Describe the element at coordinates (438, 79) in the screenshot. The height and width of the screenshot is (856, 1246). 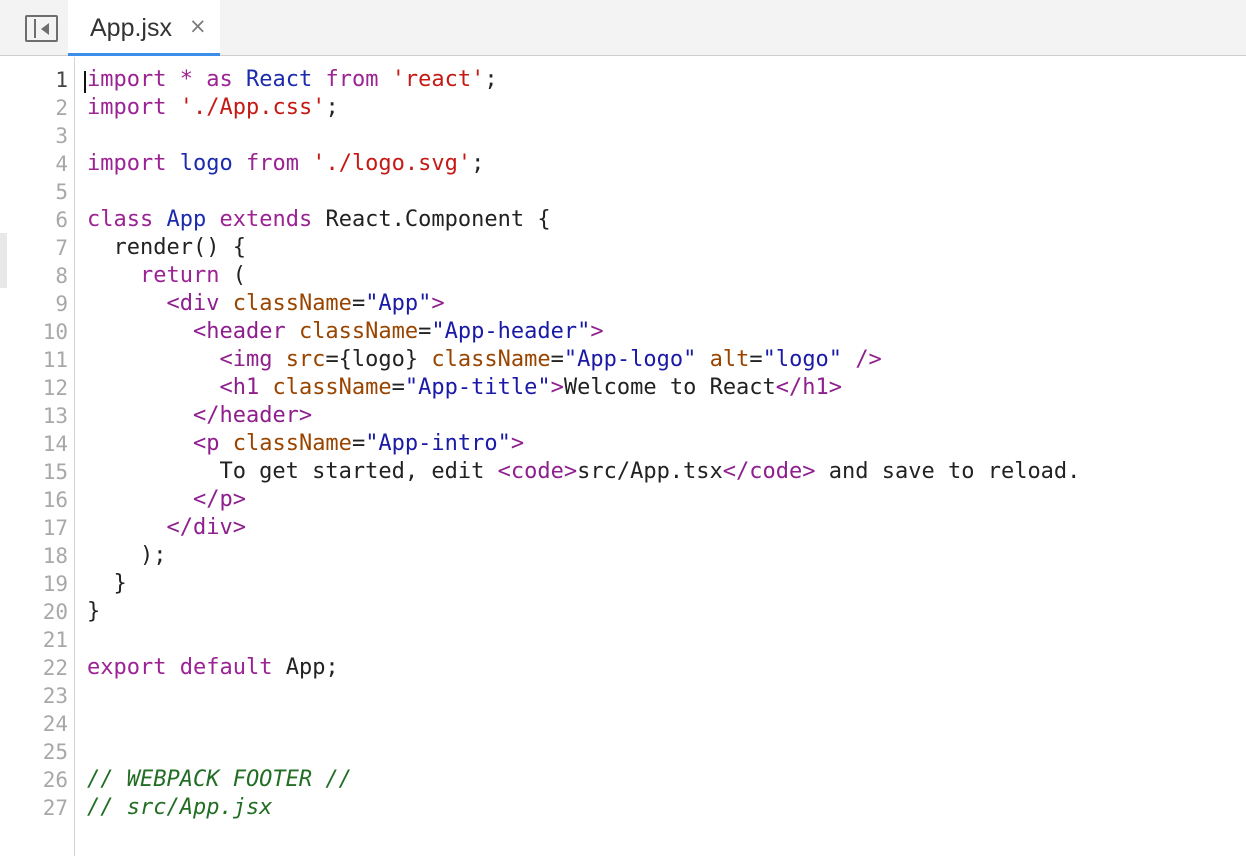
I see `token: 'react'` at that location.